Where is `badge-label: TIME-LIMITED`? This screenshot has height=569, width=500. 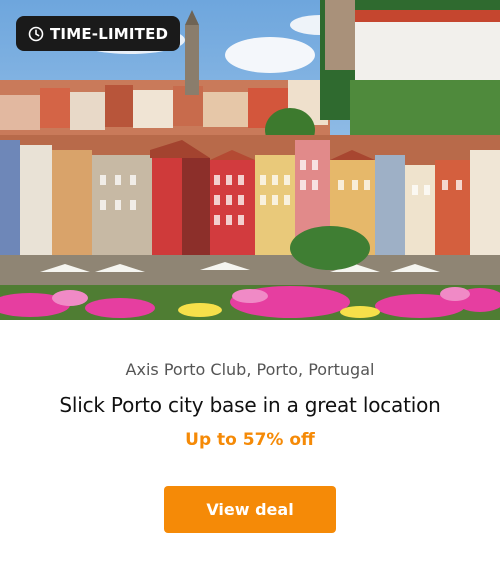 badge-label: TIME-LIMITED is located at coordinates (109, 33).